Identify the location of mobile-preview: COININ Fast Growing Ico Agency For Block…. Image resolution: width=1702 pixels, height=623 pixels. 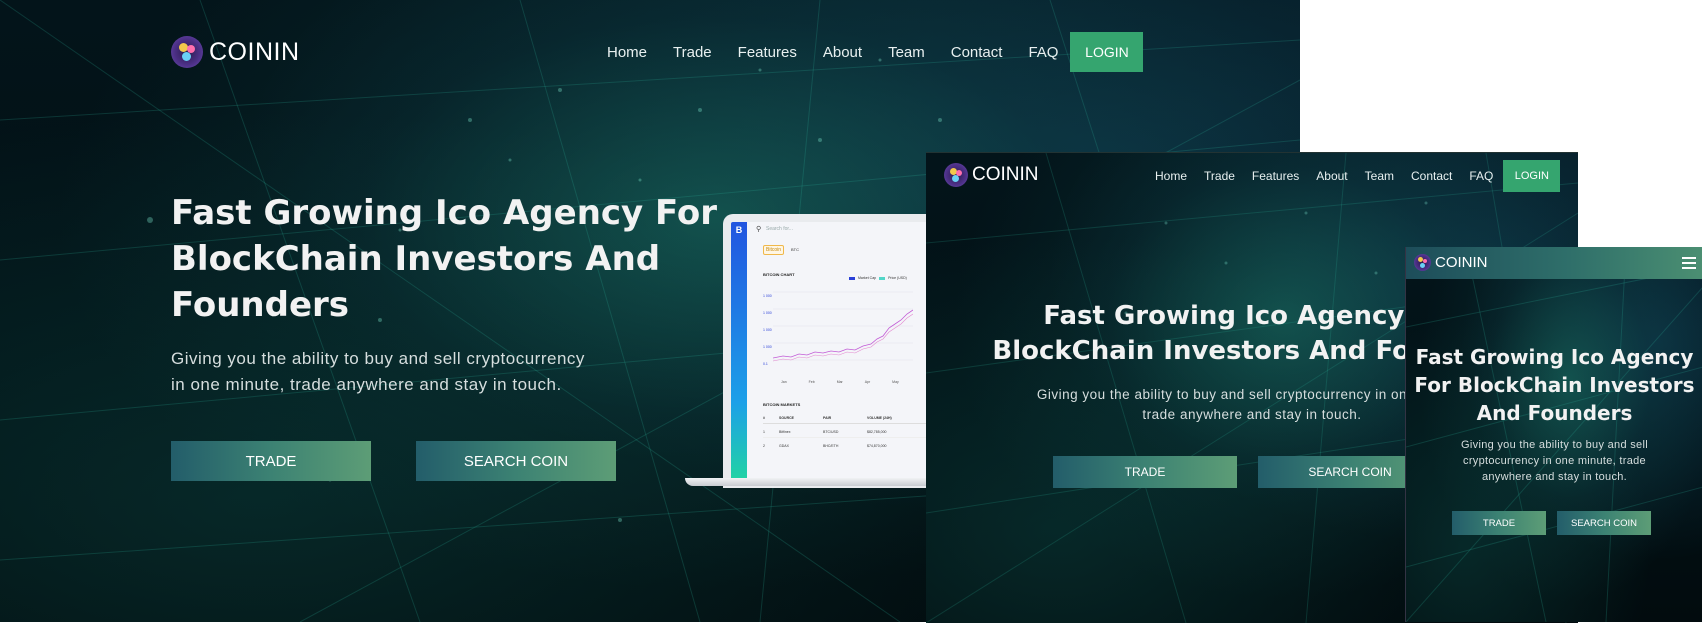
(1553, 434).